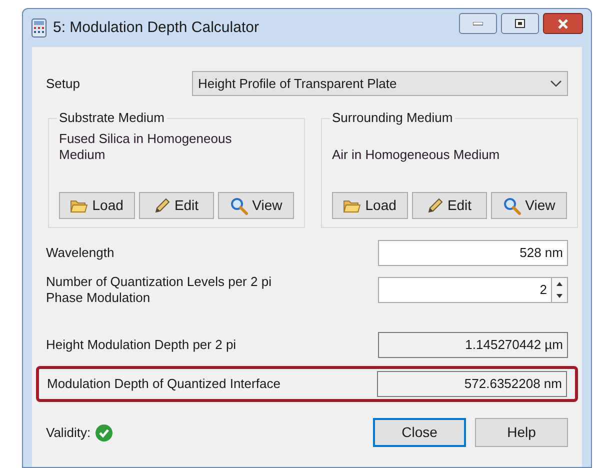 This screenshot has width=608, height=468. Describe the element at coordinates (473, 345) in the screenshot. I see `readonly-field: 1.145270442 µm` at that location.